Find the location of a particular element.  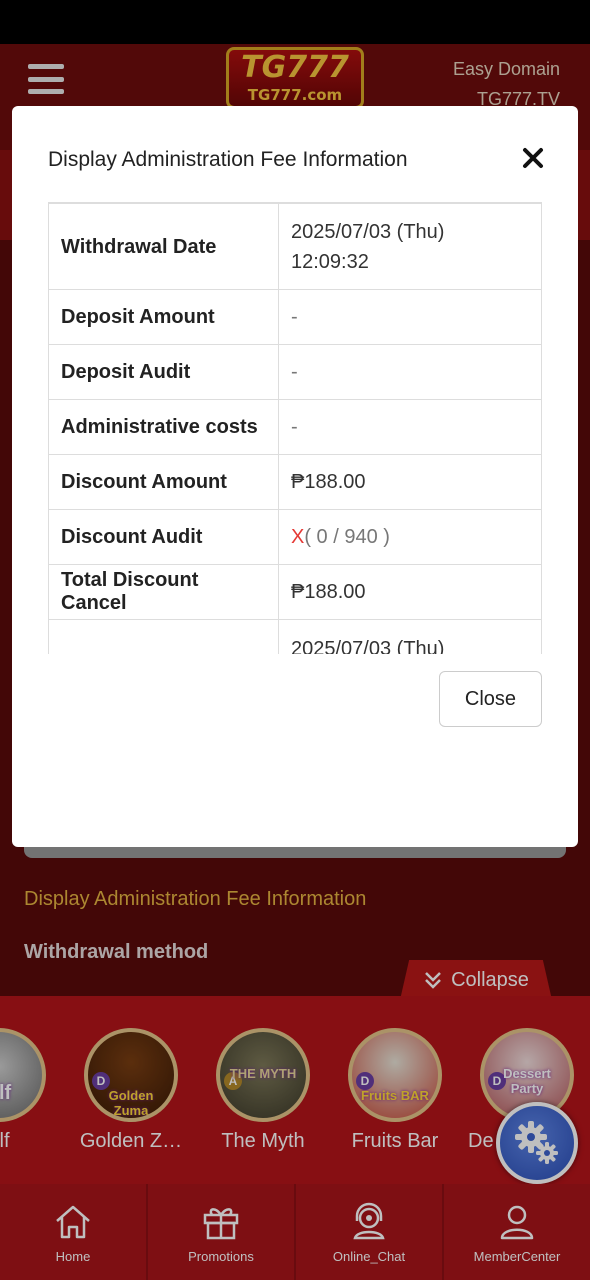

table-row: Total Discount Cancel ₱188.00 is located at coordinates (295, 592).